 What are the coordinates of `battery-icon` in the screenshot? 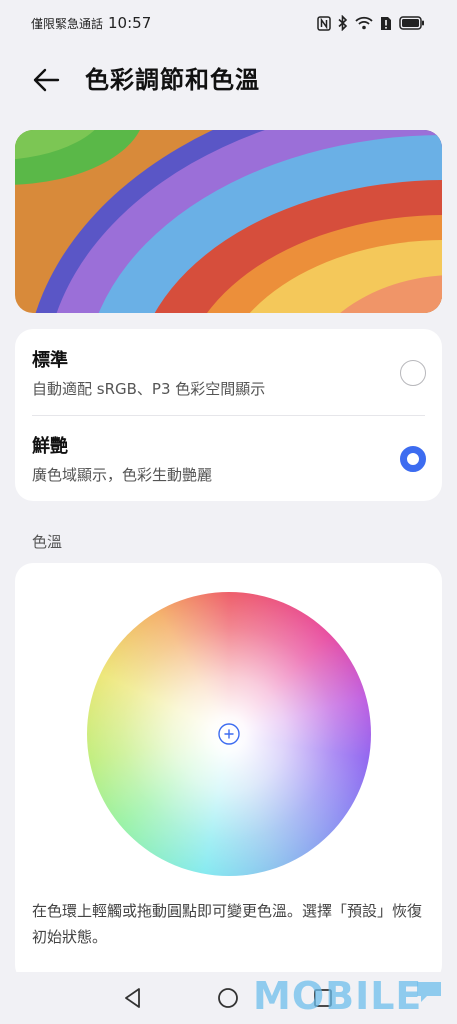 It's located at (411, 23).